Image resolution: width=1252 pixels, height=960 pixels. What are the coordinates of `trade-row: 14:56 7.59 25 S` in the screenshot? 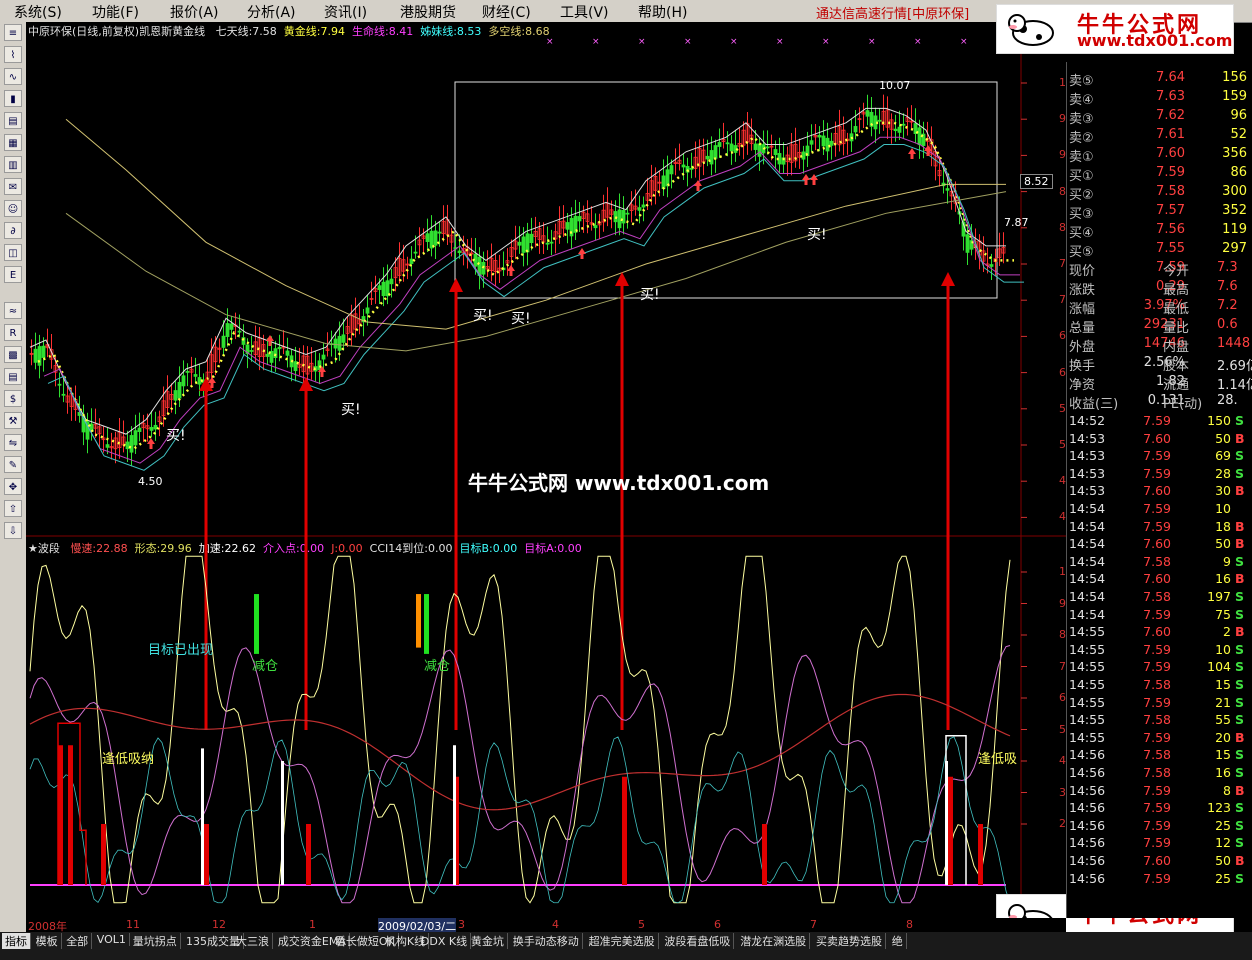 It's located at (1159, 827).